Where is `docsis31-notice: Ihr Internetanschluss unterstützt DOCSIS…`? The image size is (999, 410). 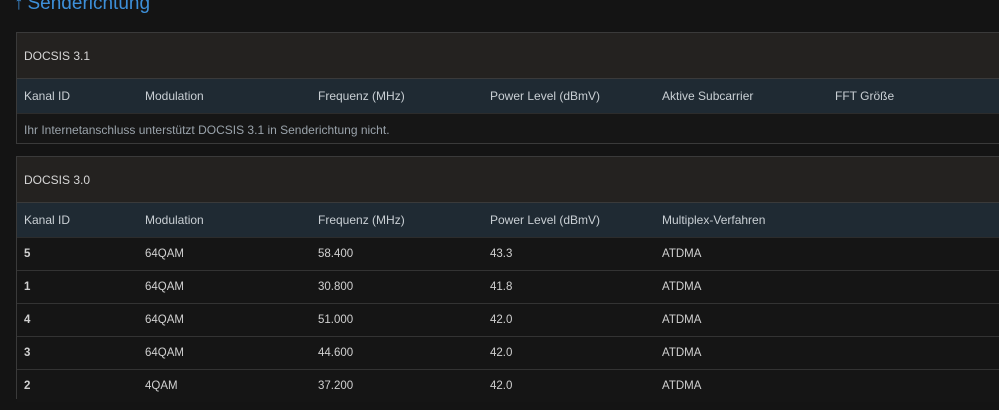 docsis31-notice: Ihr Internetanschluss unterstützt DOCSIS… is located at coordinates (207, 129).